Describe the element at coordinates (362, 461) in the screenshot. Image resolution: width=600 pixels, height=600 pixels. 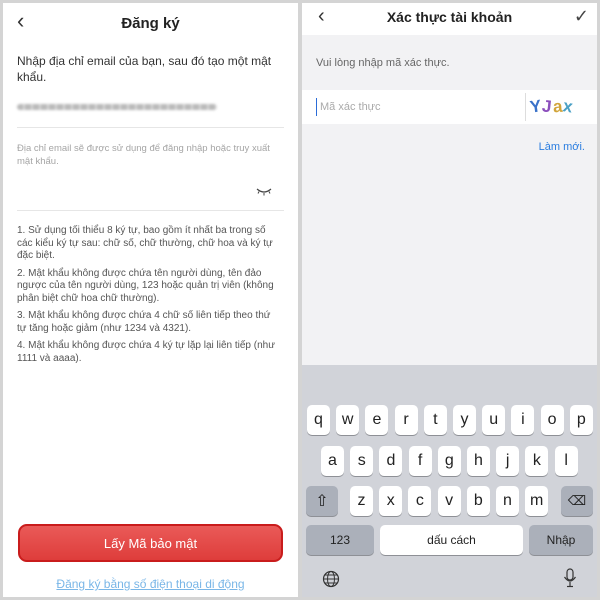
I see `key-s: s` at that location.